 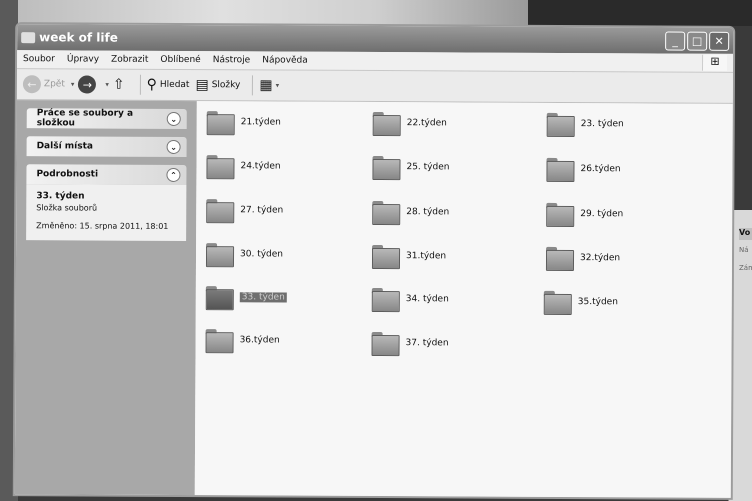 I want to click on folder-item: 22.týden, so click(x=409, y=124).